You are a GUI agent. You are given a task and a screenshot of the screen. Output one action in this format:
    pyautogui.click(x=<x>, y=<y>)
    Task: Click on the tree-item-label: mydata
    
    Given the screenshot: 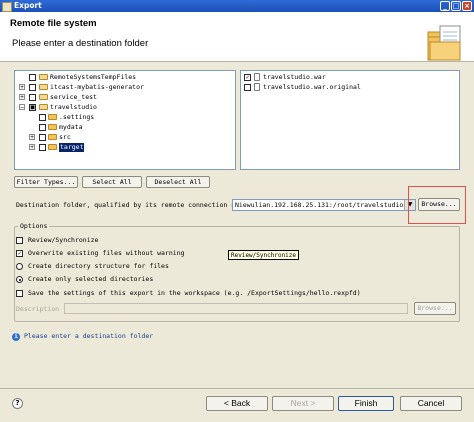 What is the action you would take?
    pyautogui.click(x=71, y=127)
    